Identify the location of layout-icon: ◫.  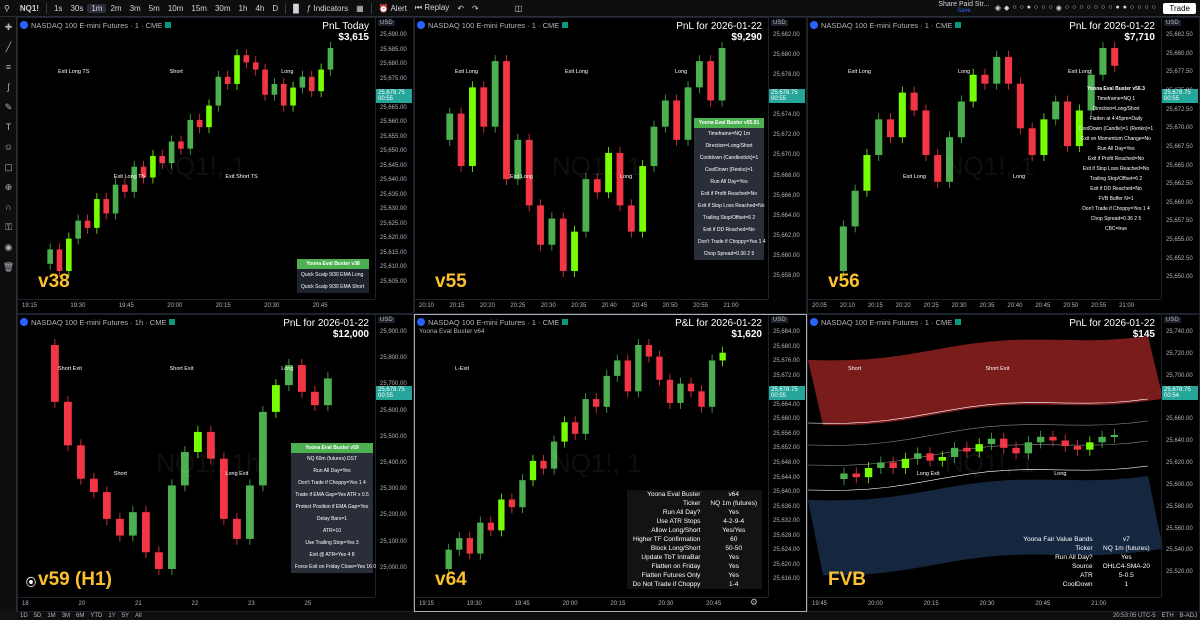
(519, 8).